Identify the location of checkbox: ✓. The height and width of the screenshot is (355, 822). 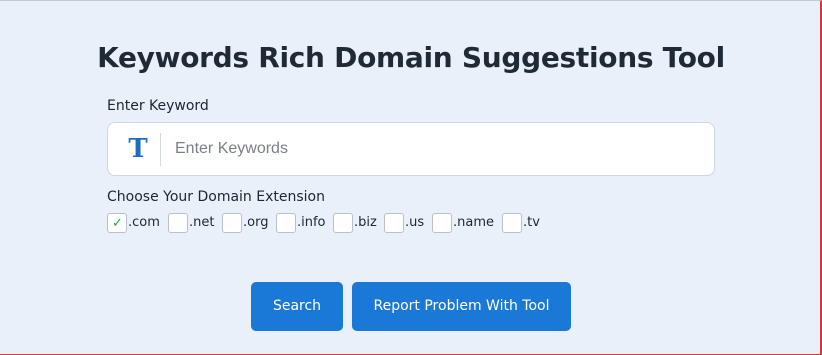
(117, 223).